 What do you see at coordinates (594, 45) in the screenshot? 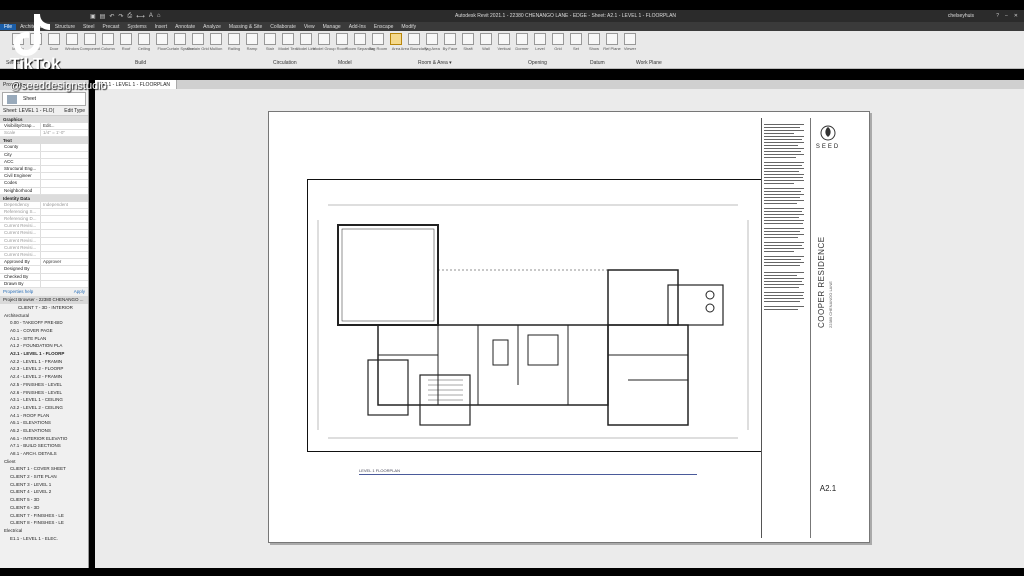
I see `tool-show: Show` at bounding box center [594, 45].